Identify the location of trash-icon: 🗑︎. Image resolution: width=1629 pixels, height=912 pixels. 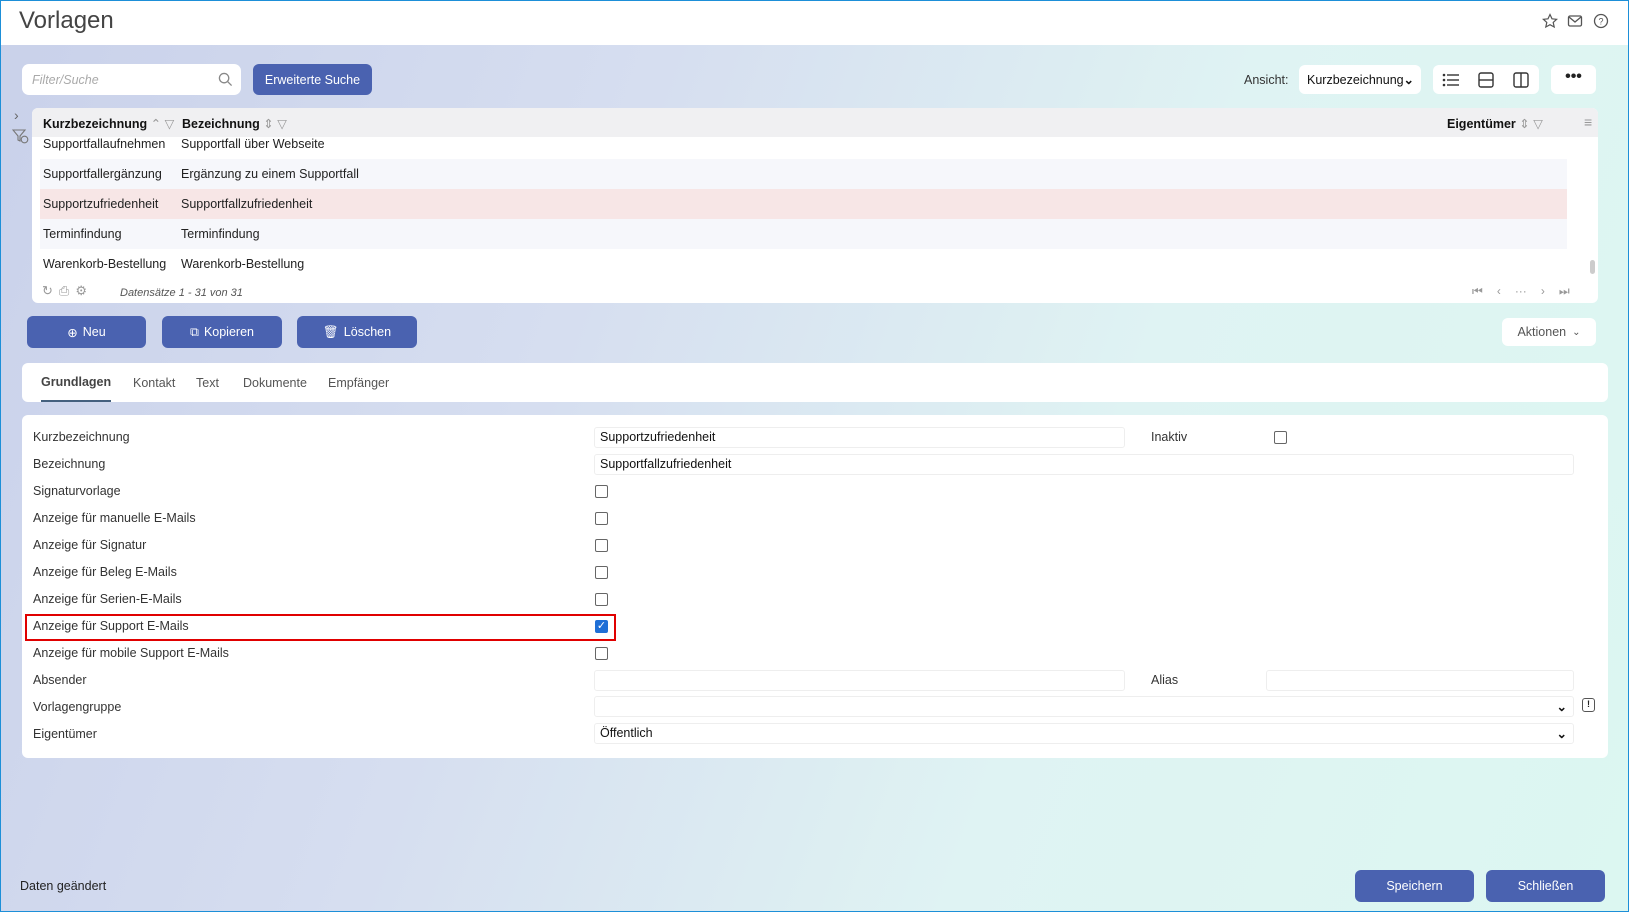
(330, 331).